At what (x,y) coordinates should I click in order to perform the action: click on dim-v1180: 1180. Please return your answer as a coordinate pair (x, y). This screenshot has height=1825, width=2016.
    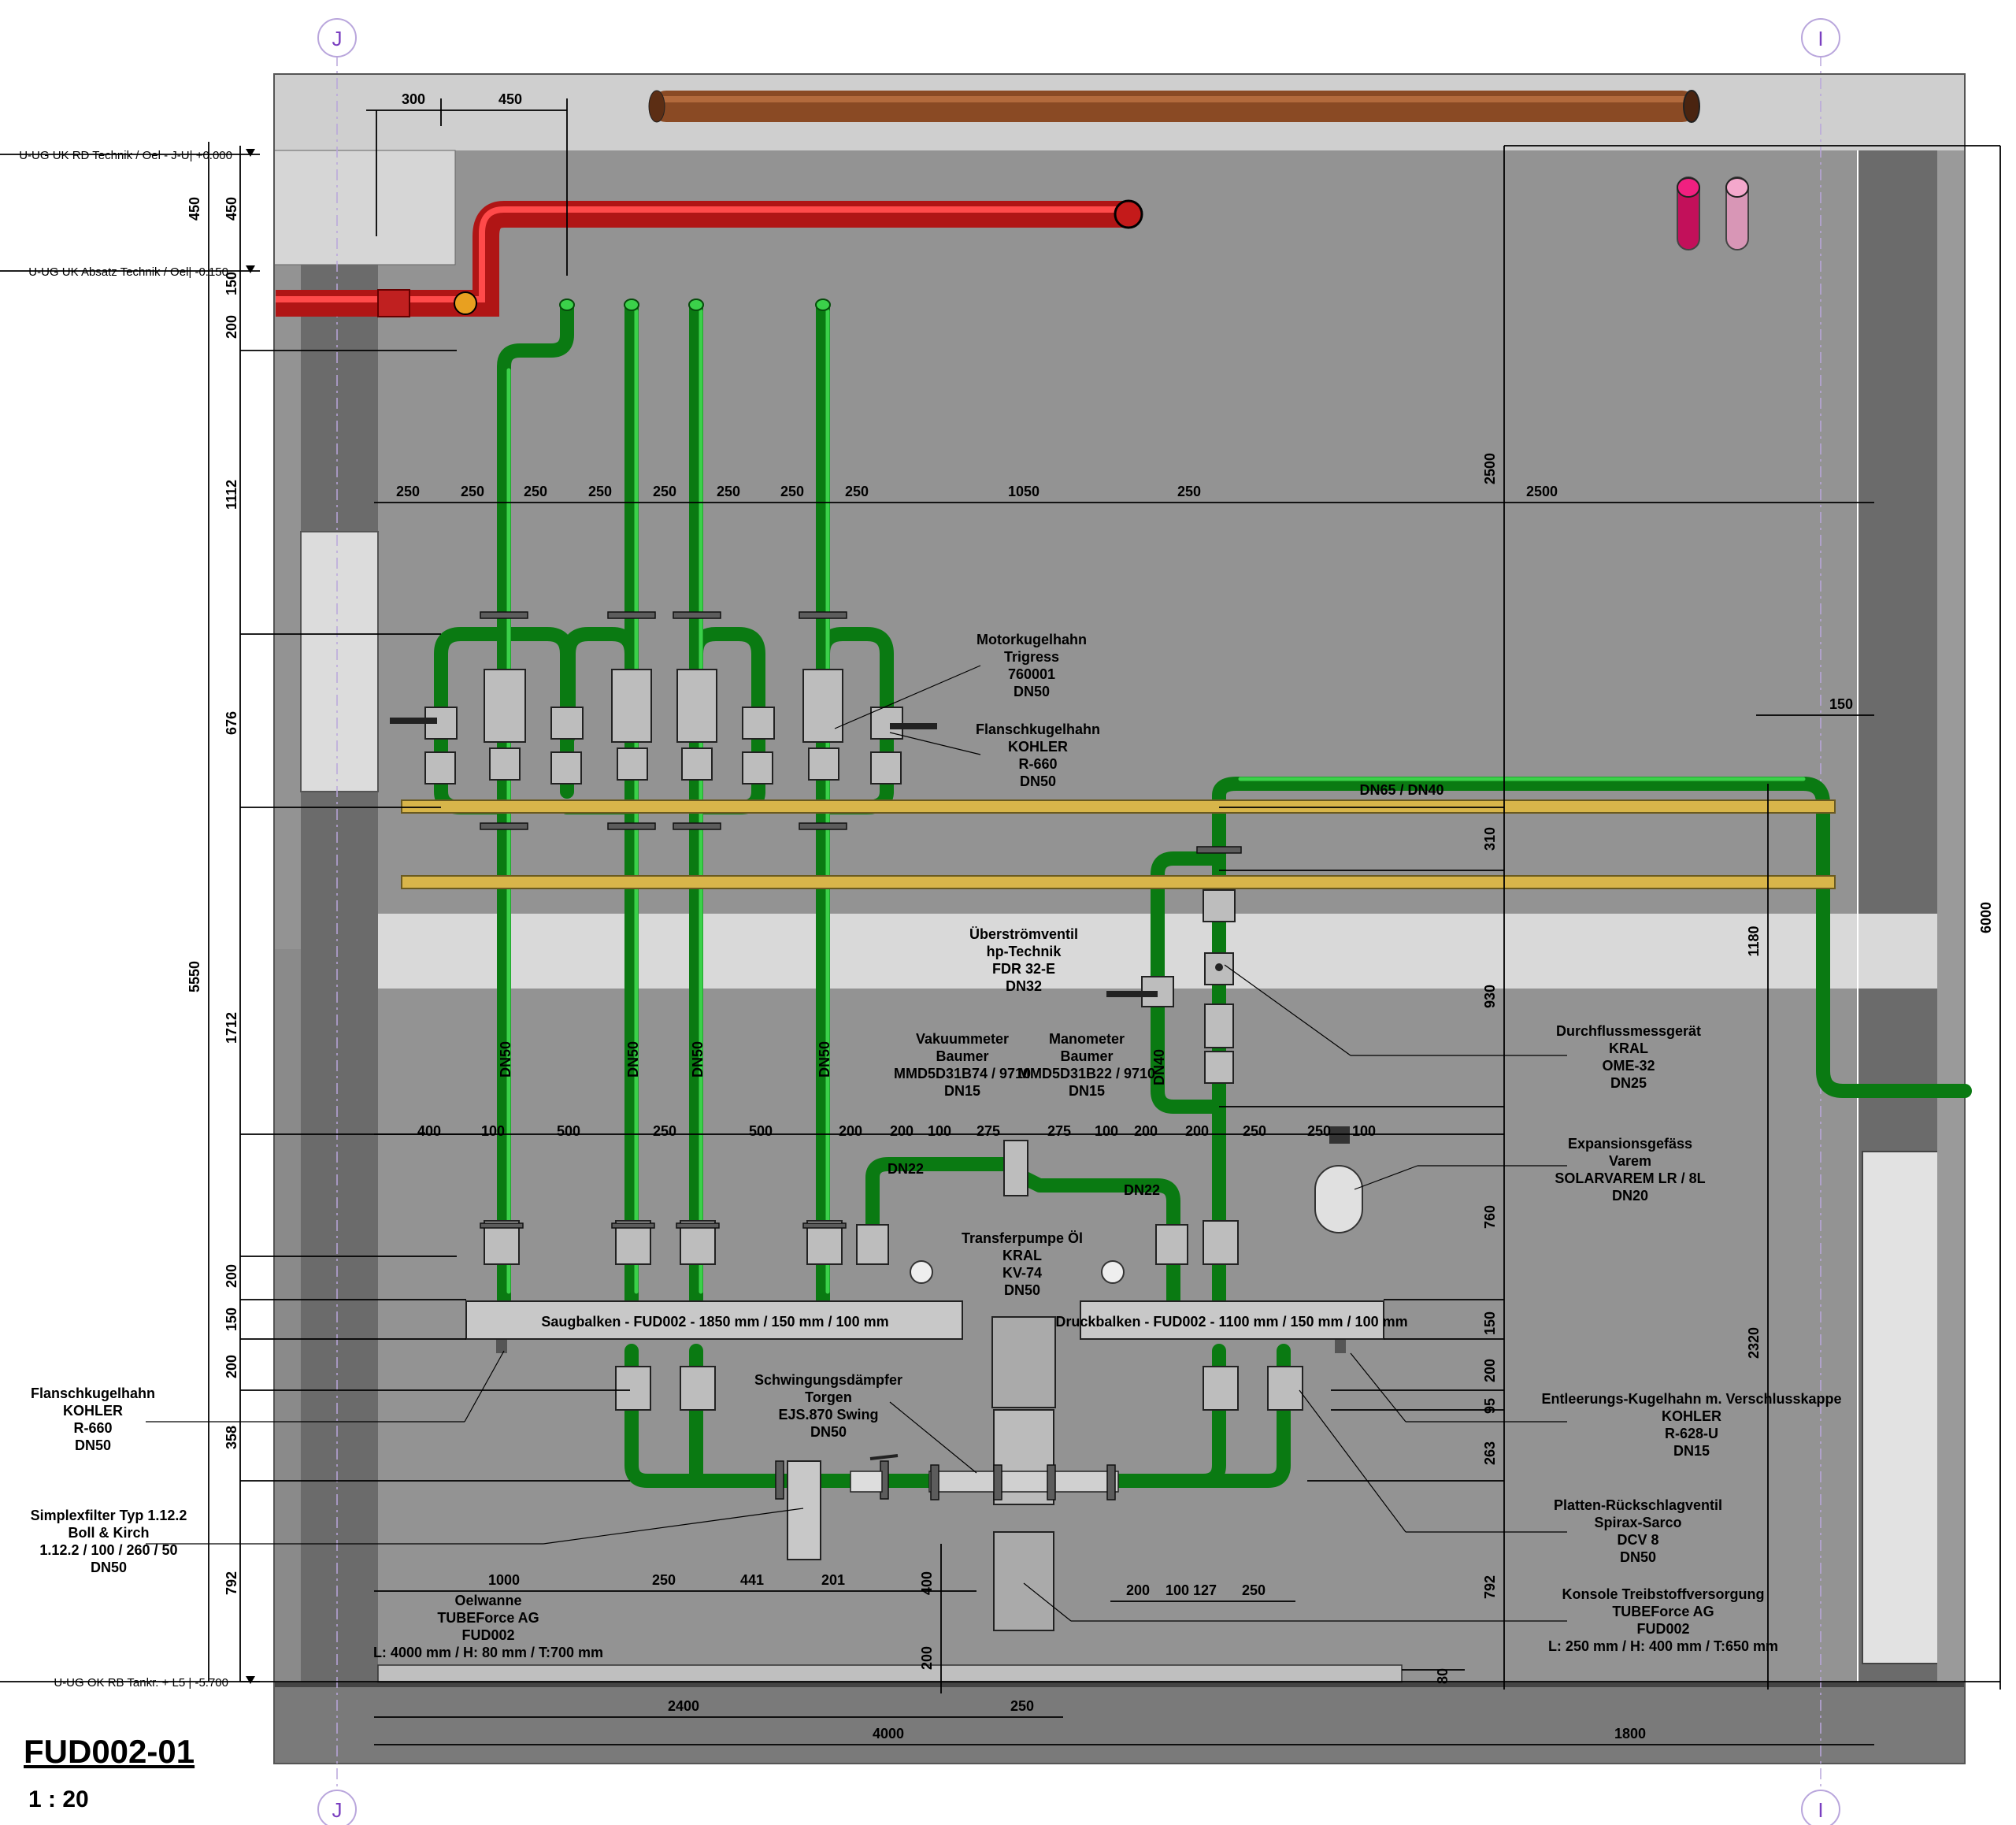
    Looking at the image, I should click on (1754, 940).